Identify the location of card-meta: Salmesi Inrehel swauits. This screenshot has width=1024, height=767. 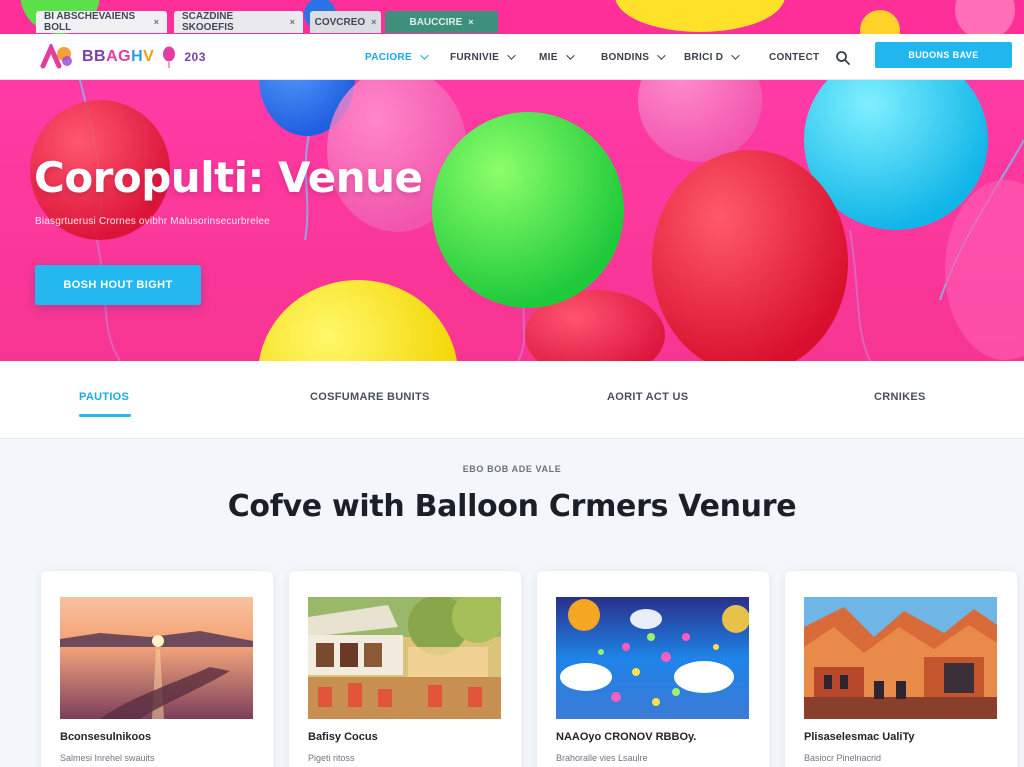
(107, 758).